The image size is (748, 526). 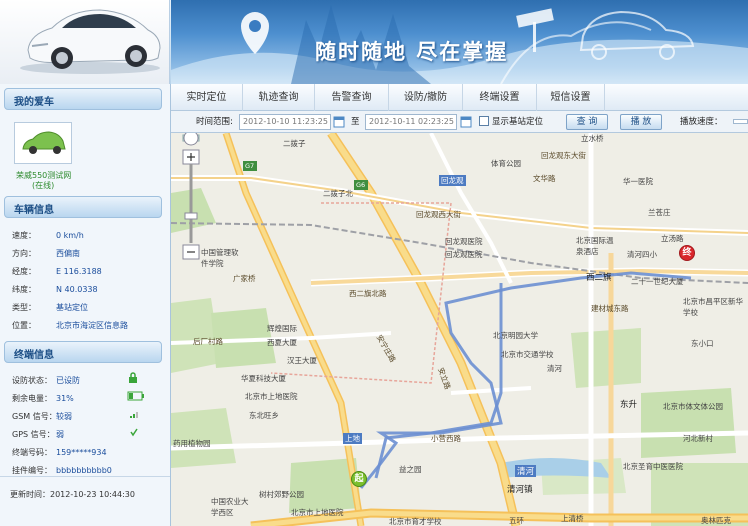 I want to click on map-label: 后厂村路, so click(x=208, y=341).